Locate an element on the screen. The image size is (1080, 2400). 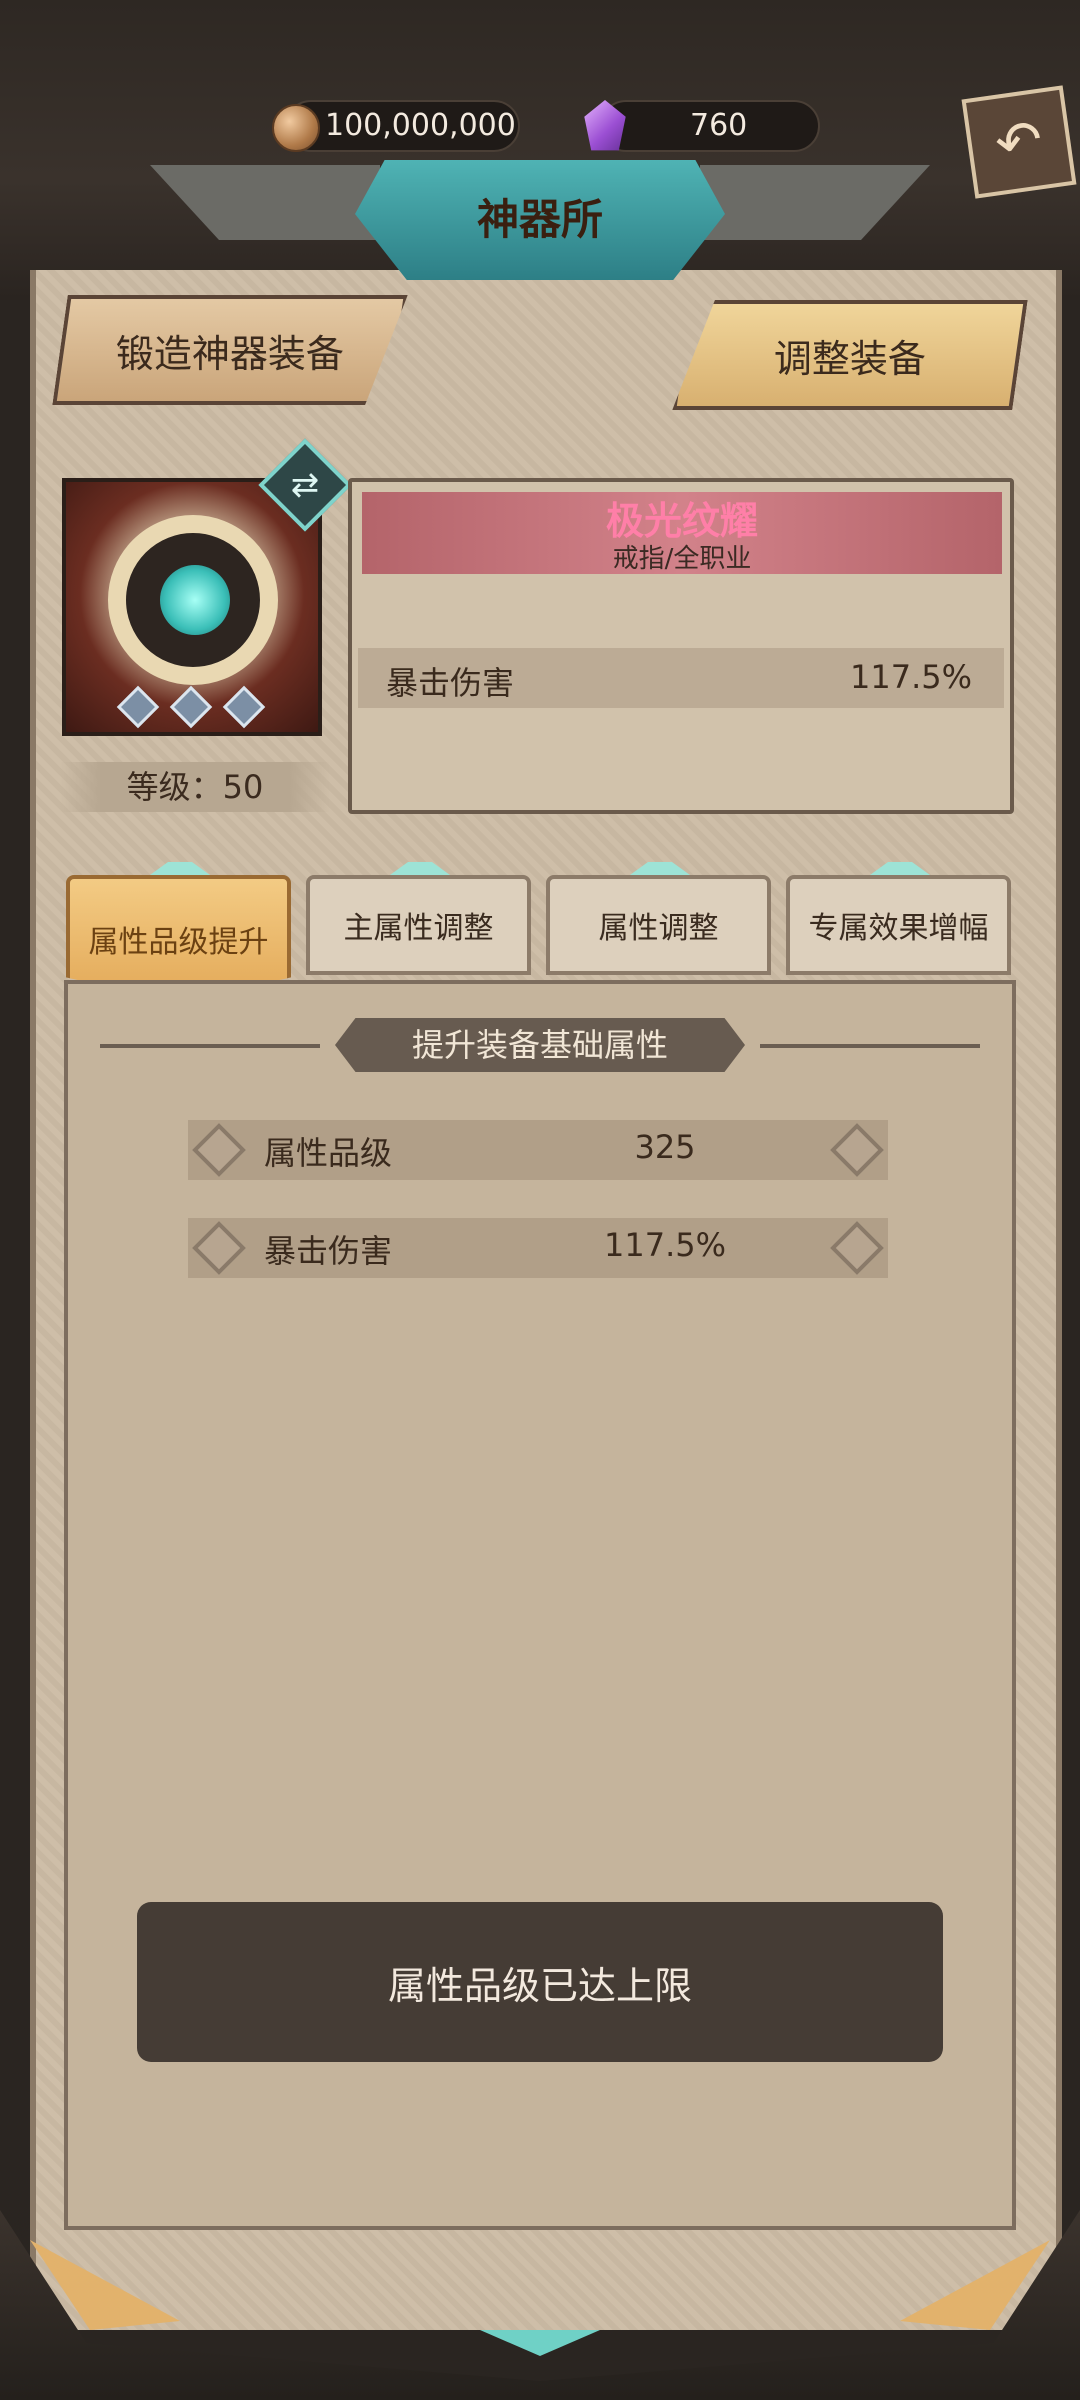
forge-button-label: 锻造神器装备 is located at coordinates (229, 353).